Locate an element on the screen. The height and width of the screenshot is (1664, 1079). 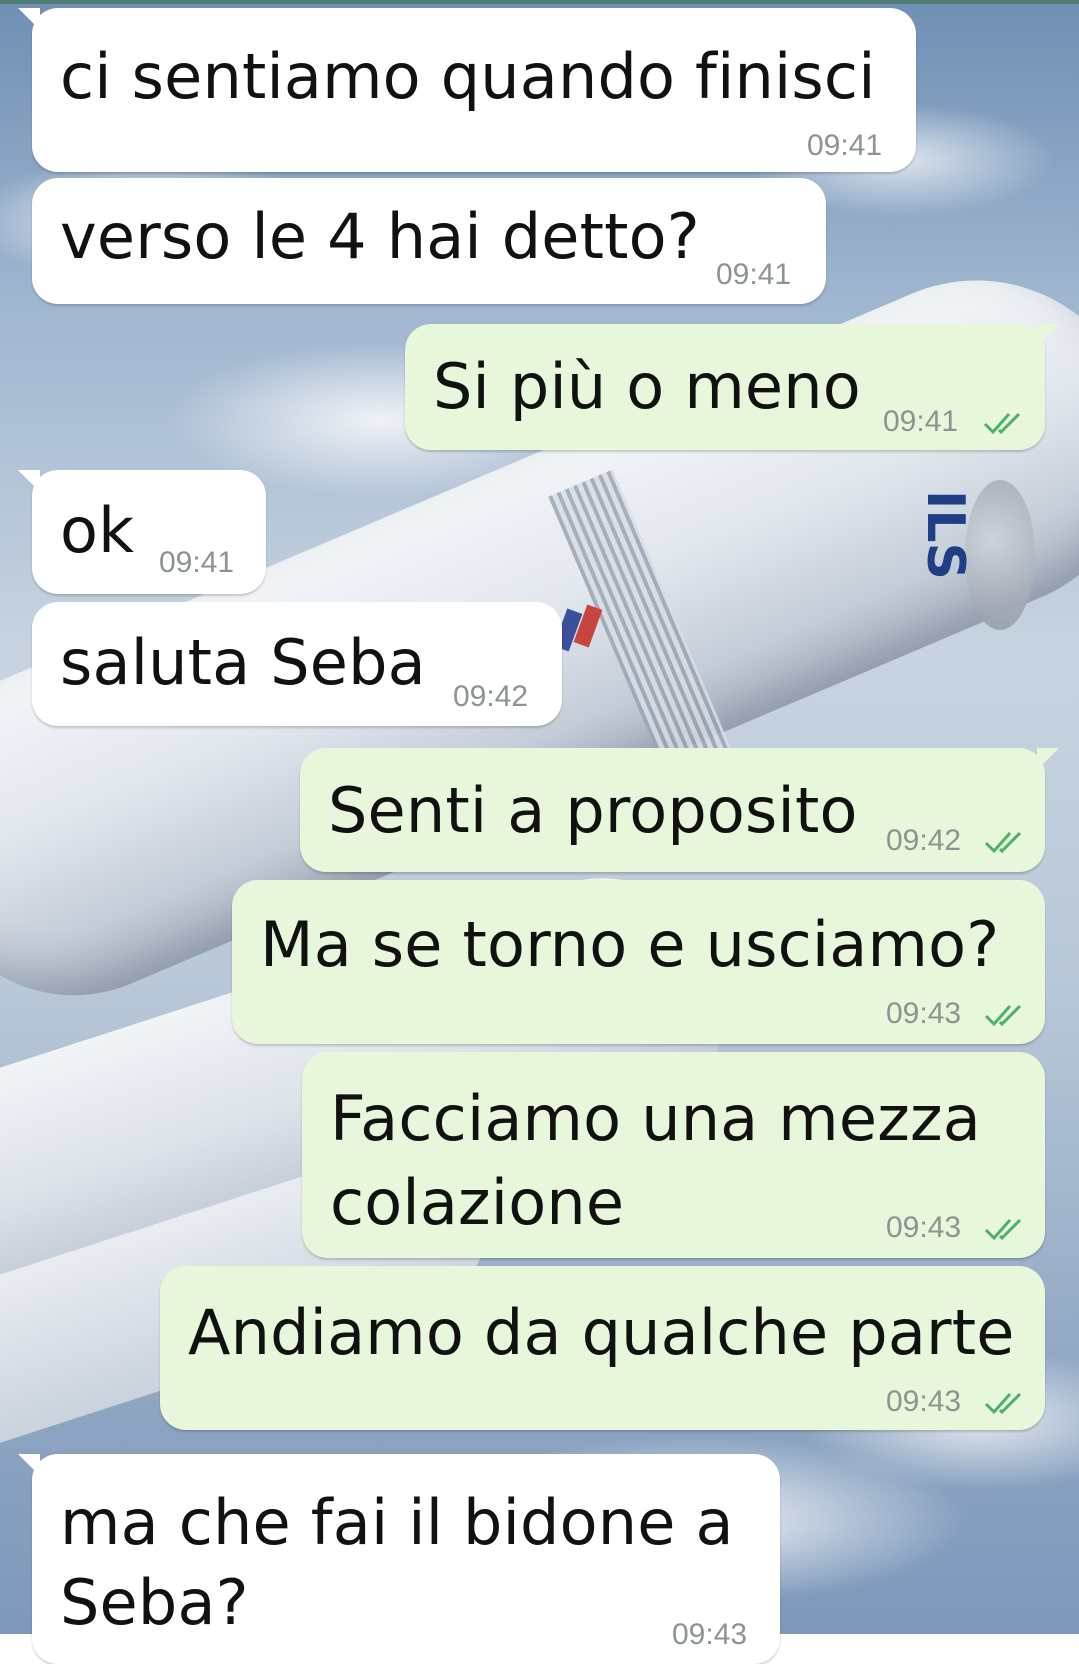
message-incoming: ci sentiamo quando finisci 09:41 is located at coordinates (467, 90).